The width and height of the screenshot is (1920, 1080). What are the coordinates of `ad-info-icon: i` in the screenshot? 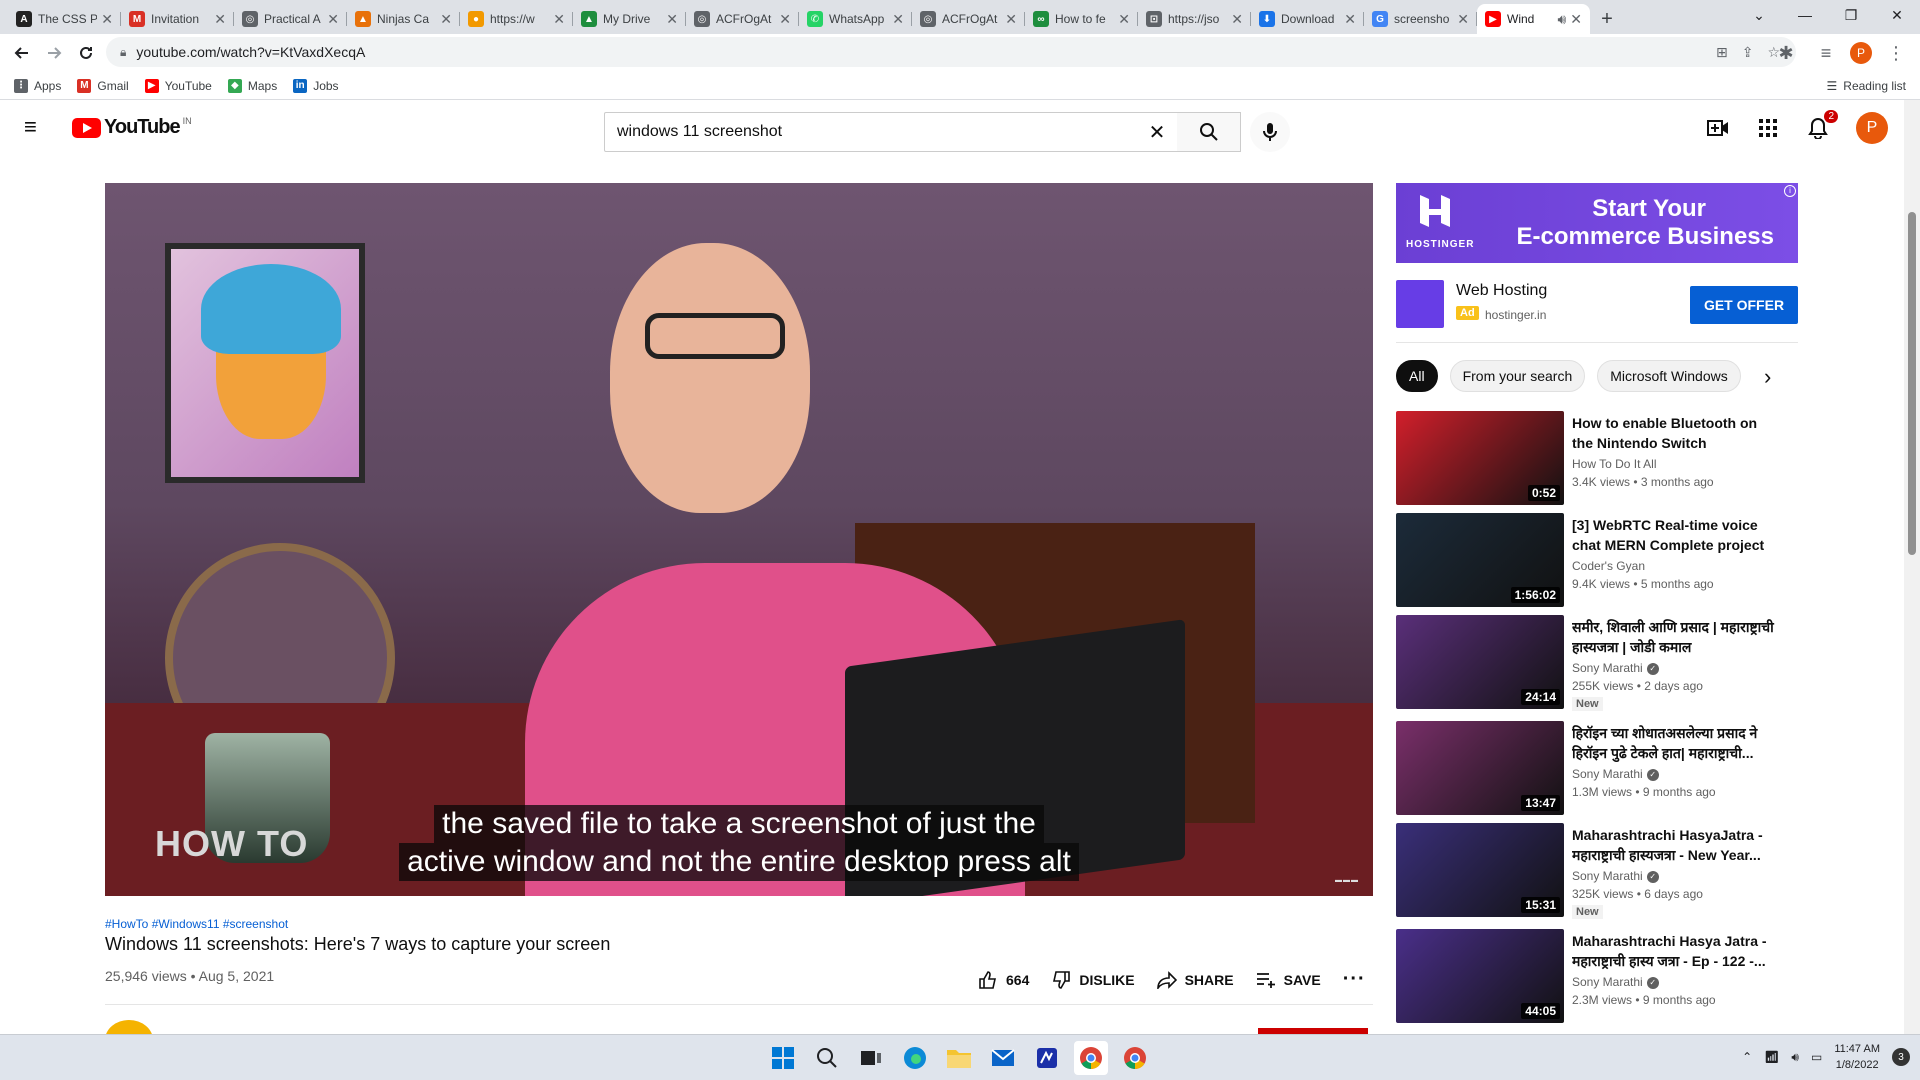 It's located at (1790, 191).